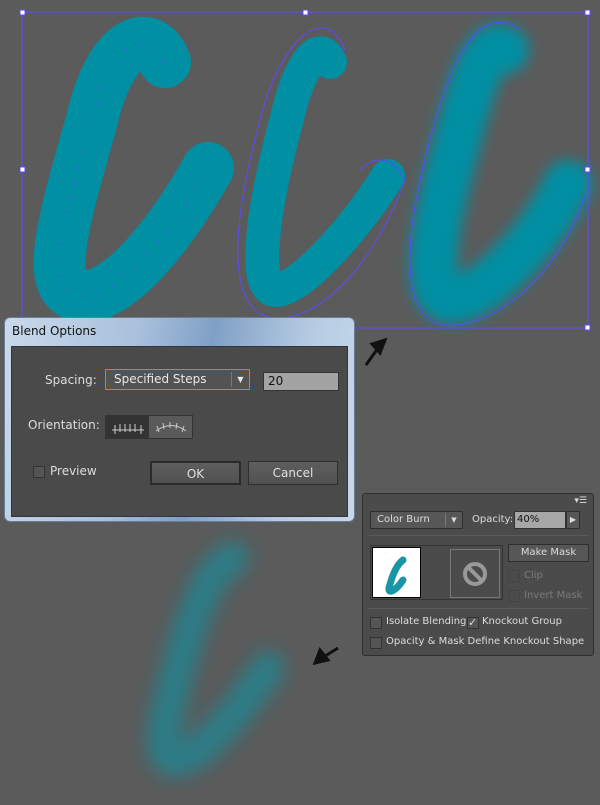  Describe the element at coordinates (396, 572) in the screenshot. I see `artwork-thumbnail` at that location.